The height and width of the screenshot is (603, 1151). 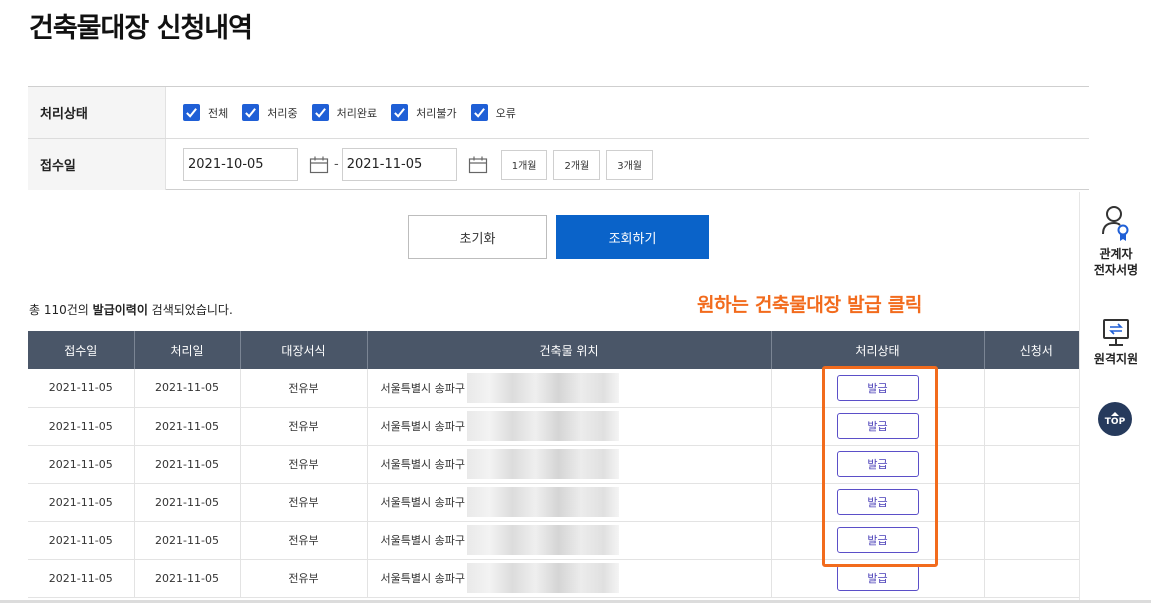 What do you see at coordinates (632, 237) in the screenshot?
I see `search-button: 조회하기` at bounding box center [632, 237].